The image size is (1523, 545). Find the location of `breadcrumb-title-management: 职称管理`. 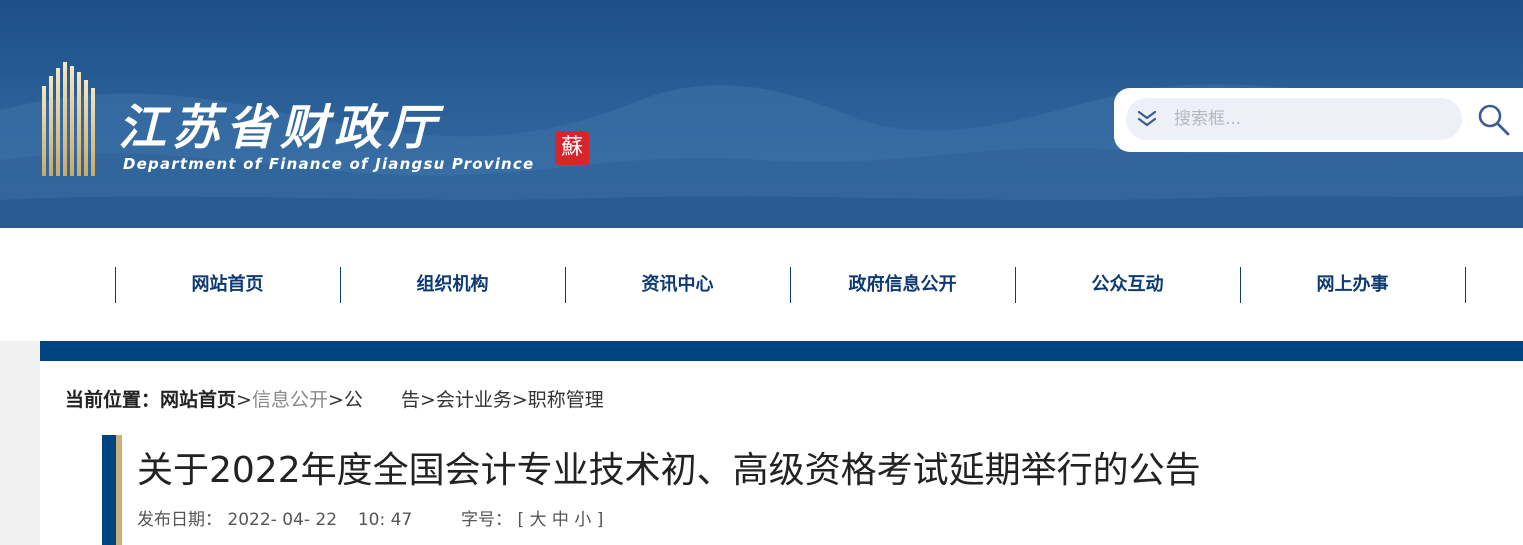

breadcrumb-title-management: 职称管理 is located at coordinates (566, 400).